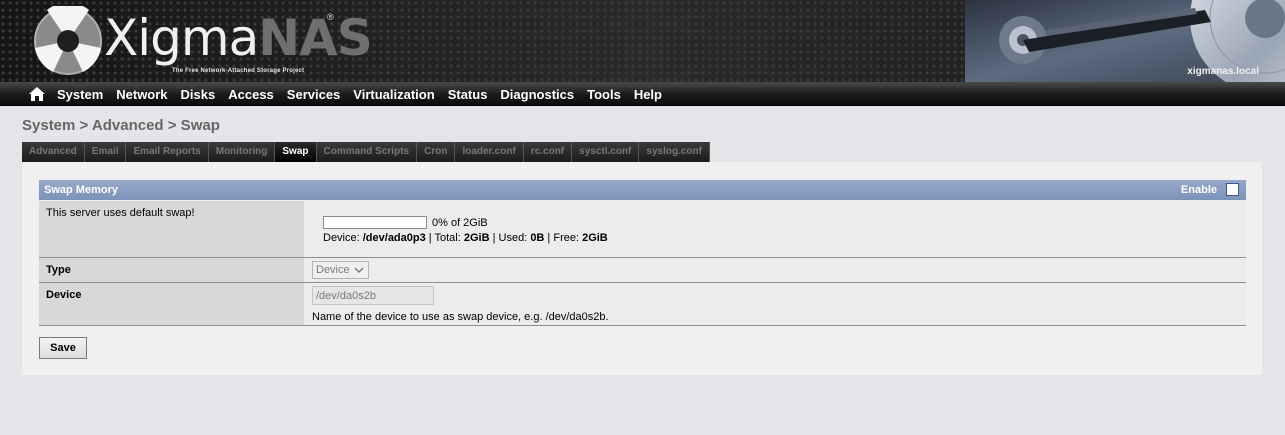 This screenshot has height=435, width=1285. I want to click on breadcrumb: System > Advanced > Swap, so click(121, 125).